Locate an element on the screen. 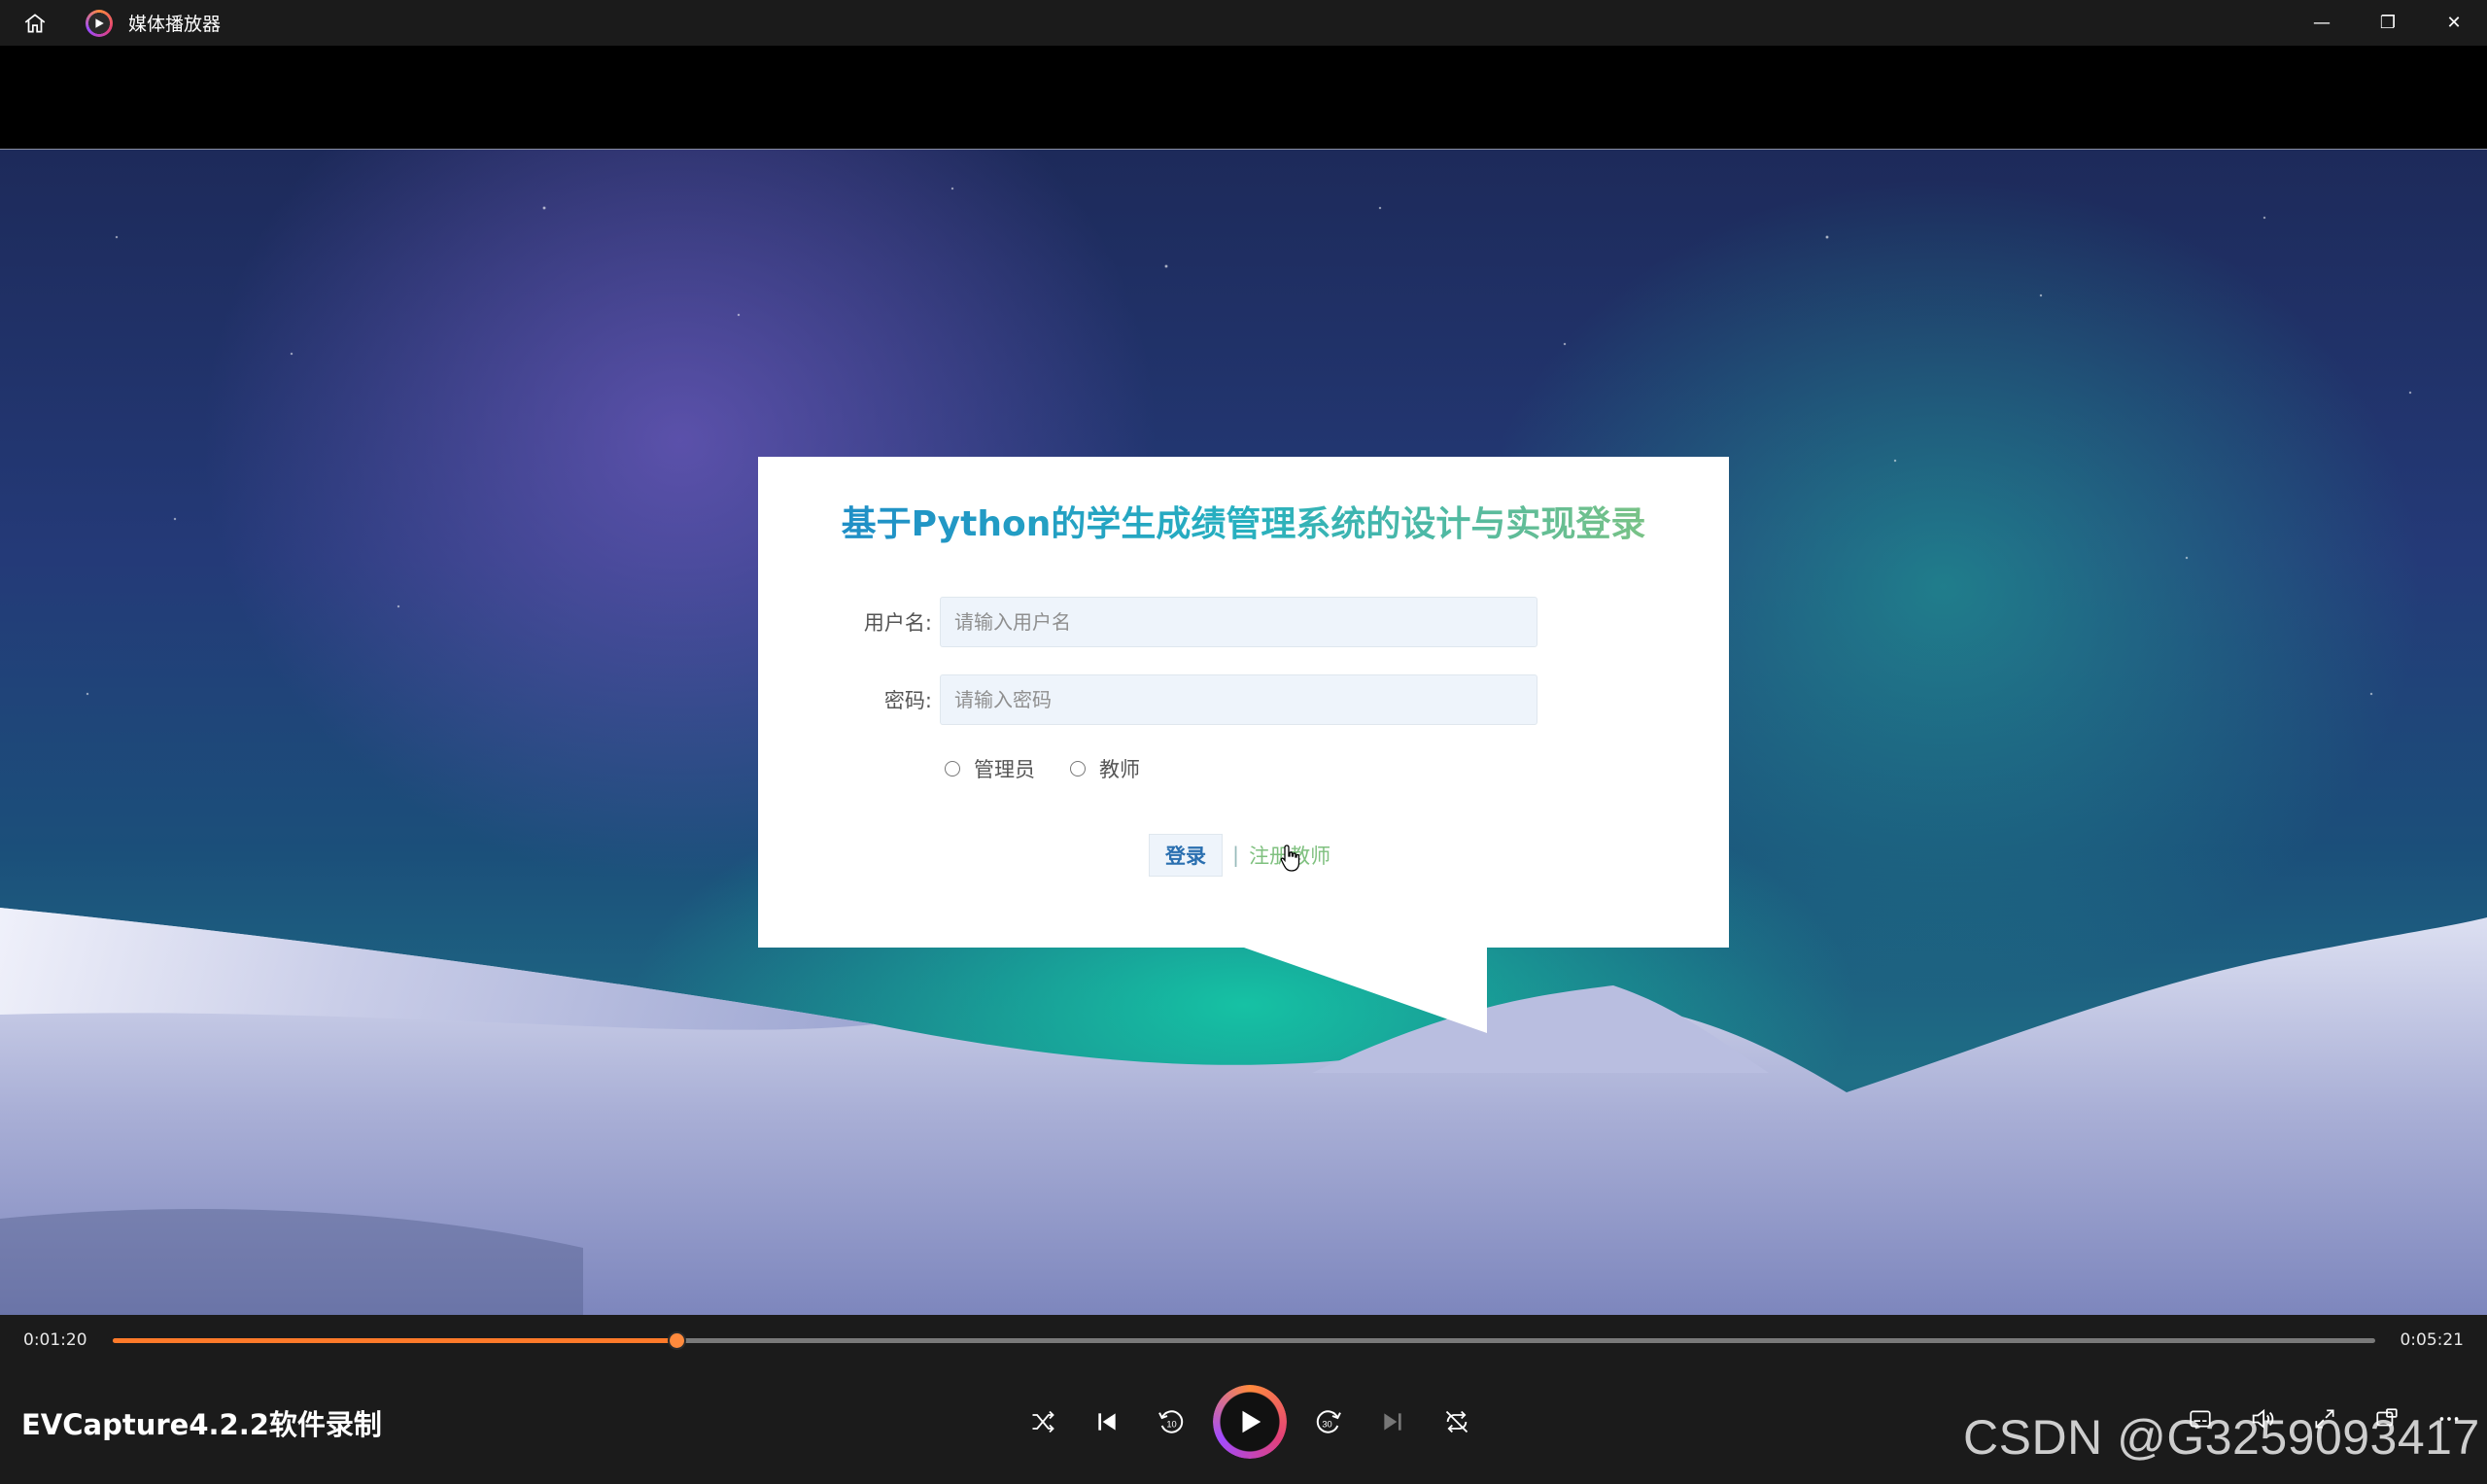 Image resolution: width=2487 pixels, height=1484 pixels. role-radio-admin: 管理员 is located at coordinates (990, 768).